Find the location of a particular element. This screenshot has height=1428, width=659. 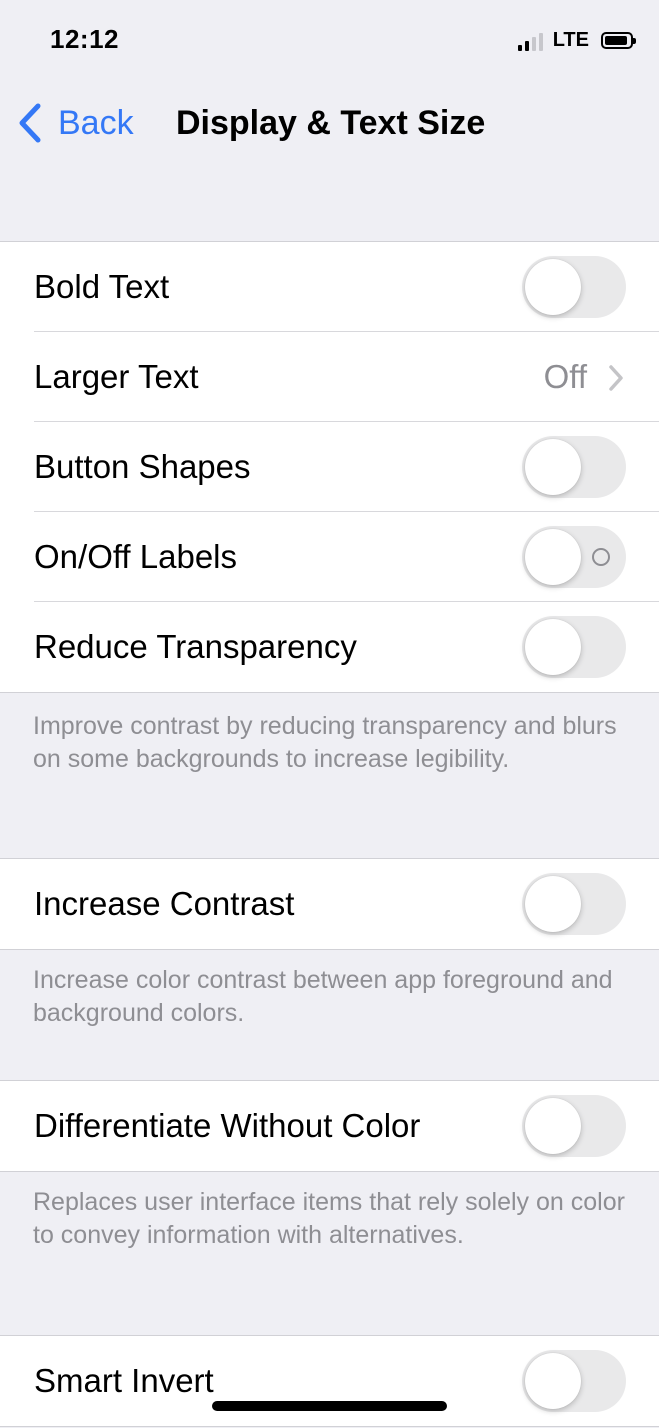

chevron-left-icon is located at coordinates (30, 123).